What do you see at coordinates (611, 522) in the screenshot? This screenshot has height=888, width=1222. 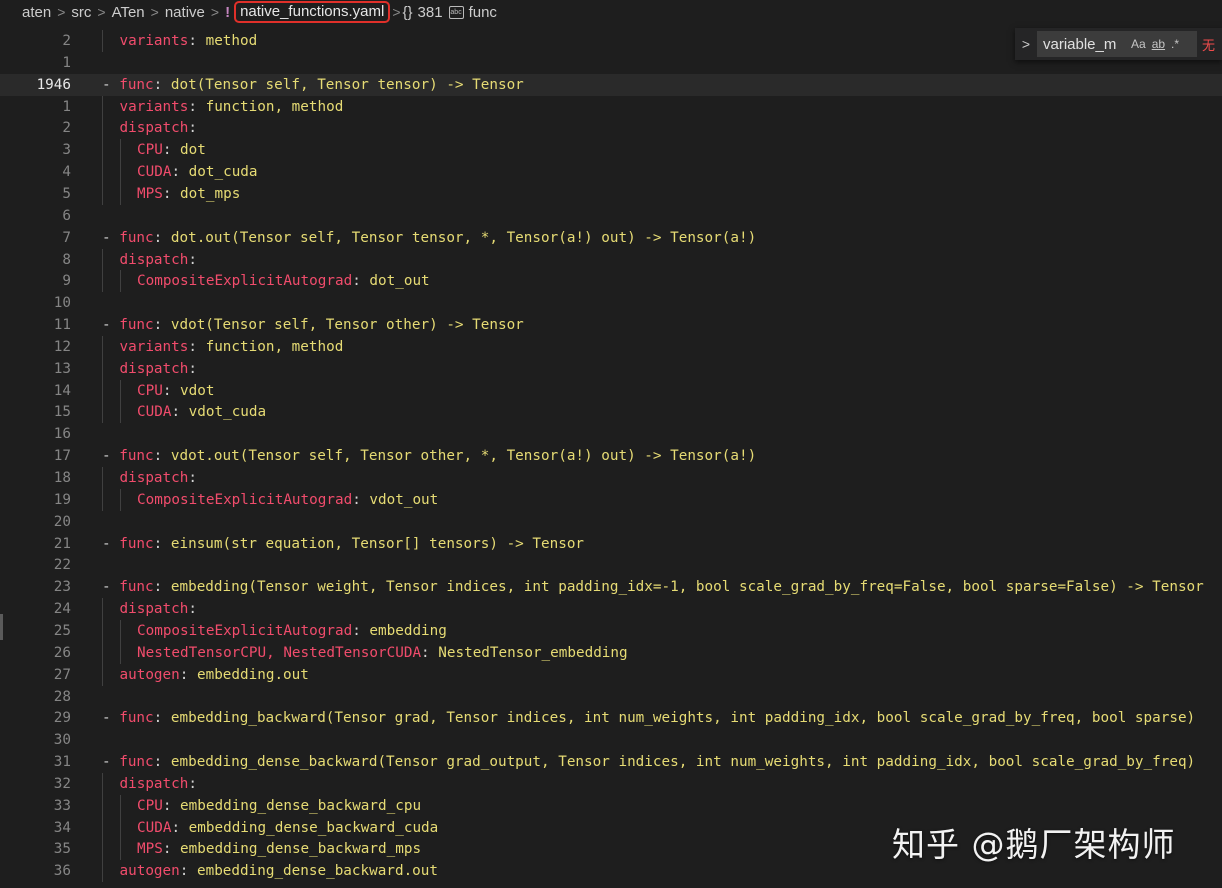 I see `code-line: 20` at bounding box center [611, 522].